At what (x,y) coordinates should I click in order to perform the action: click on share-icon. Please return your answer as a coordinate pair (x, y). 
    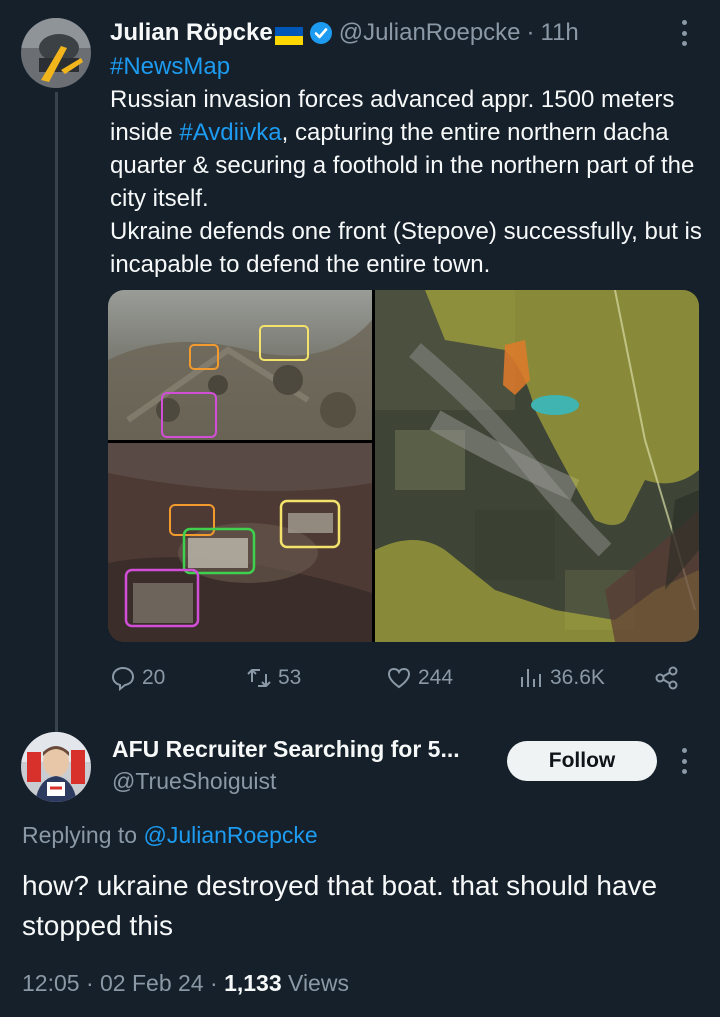
    Looking at the image, I should click on (666, 678).